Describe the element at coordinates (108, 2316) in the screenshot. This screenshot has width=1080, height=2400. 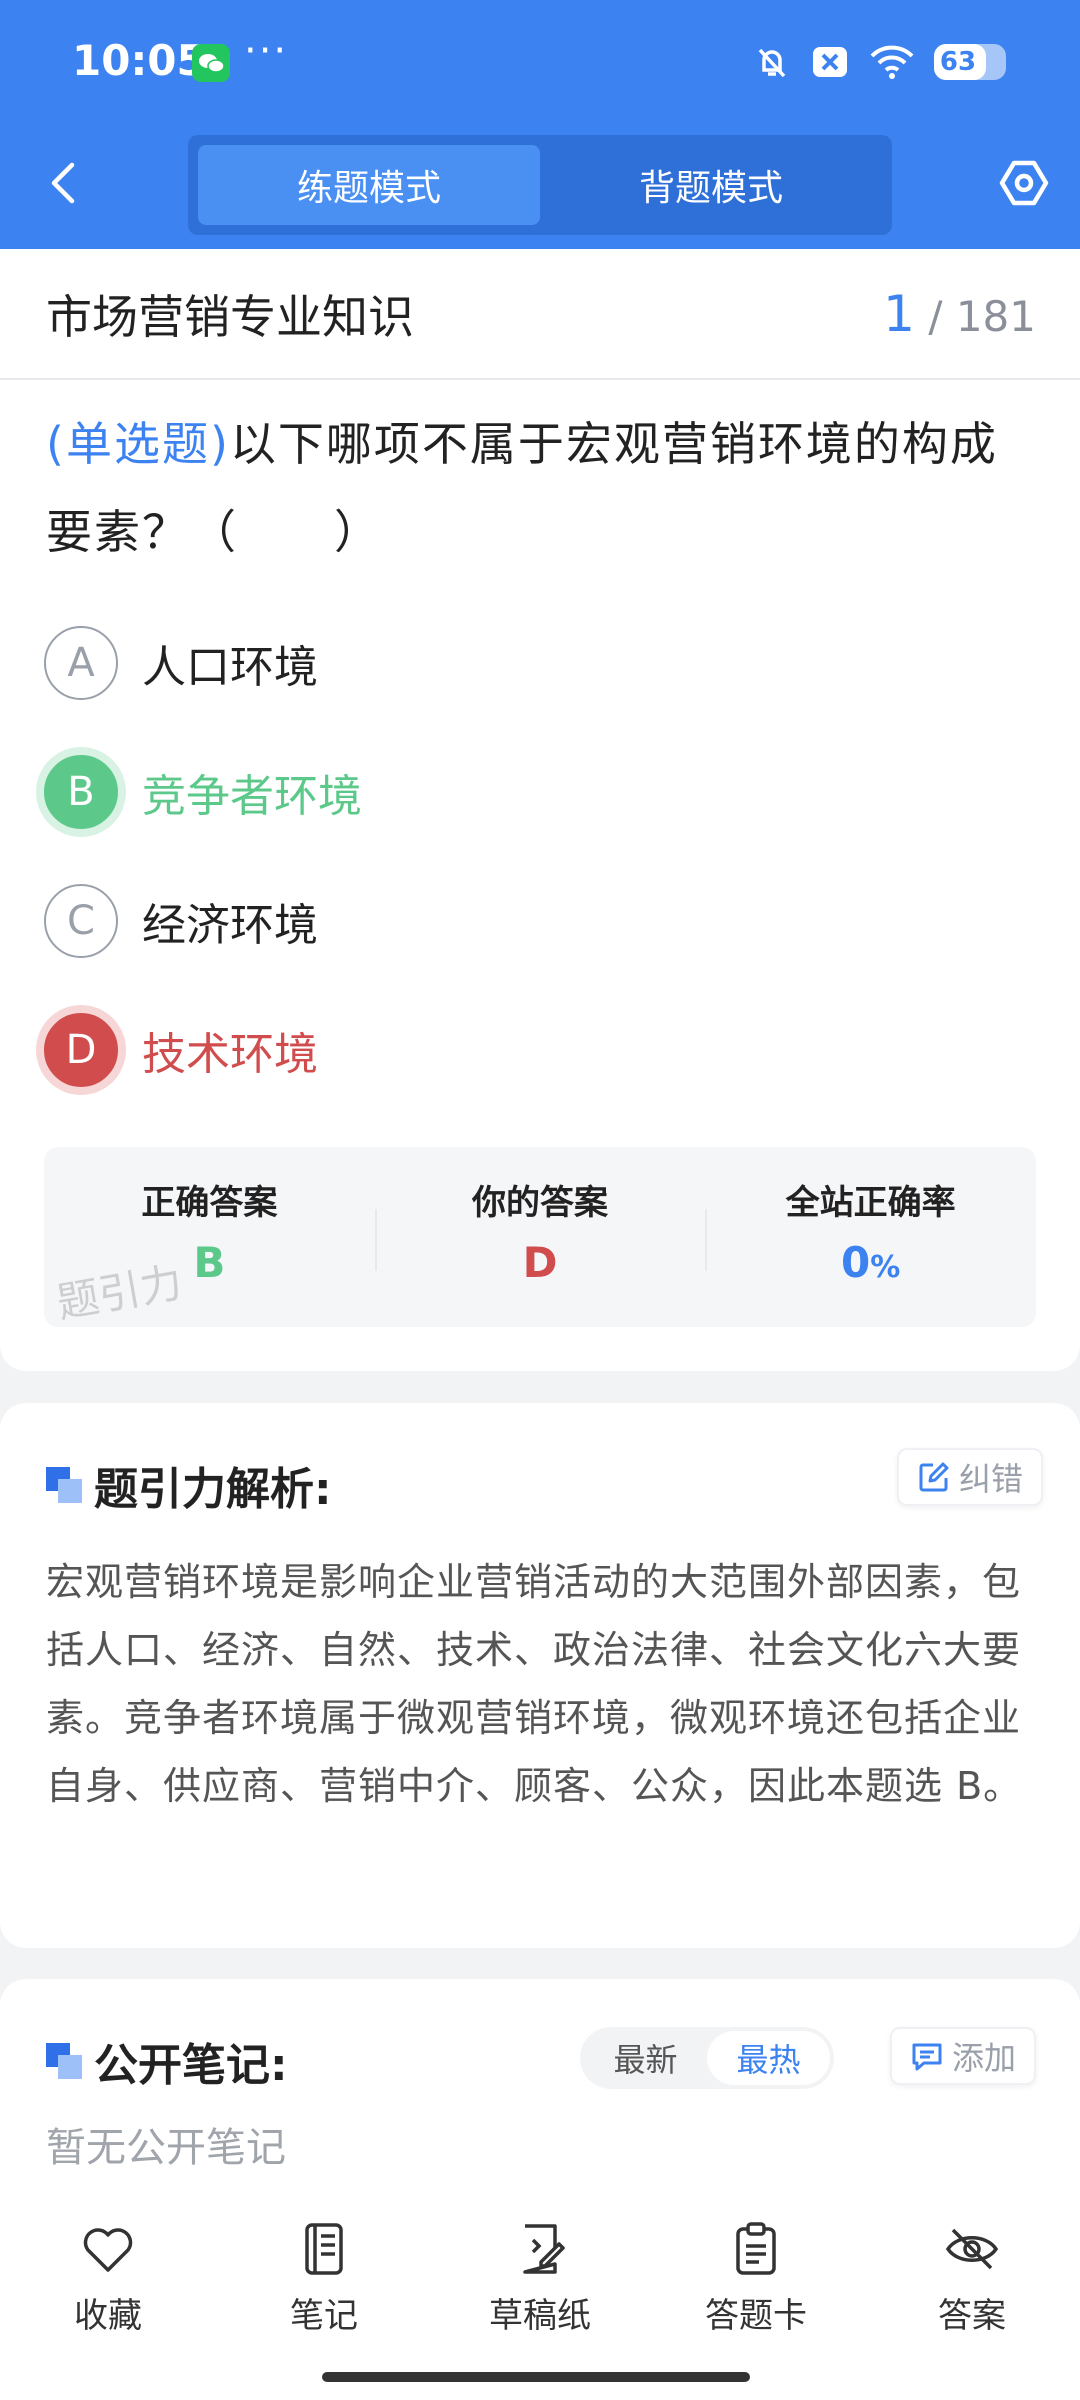
I see `favorite-label: 收藏` at that location.